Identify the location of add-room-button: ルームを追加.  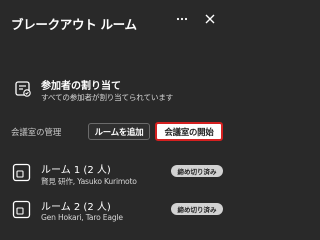
(119, 131).